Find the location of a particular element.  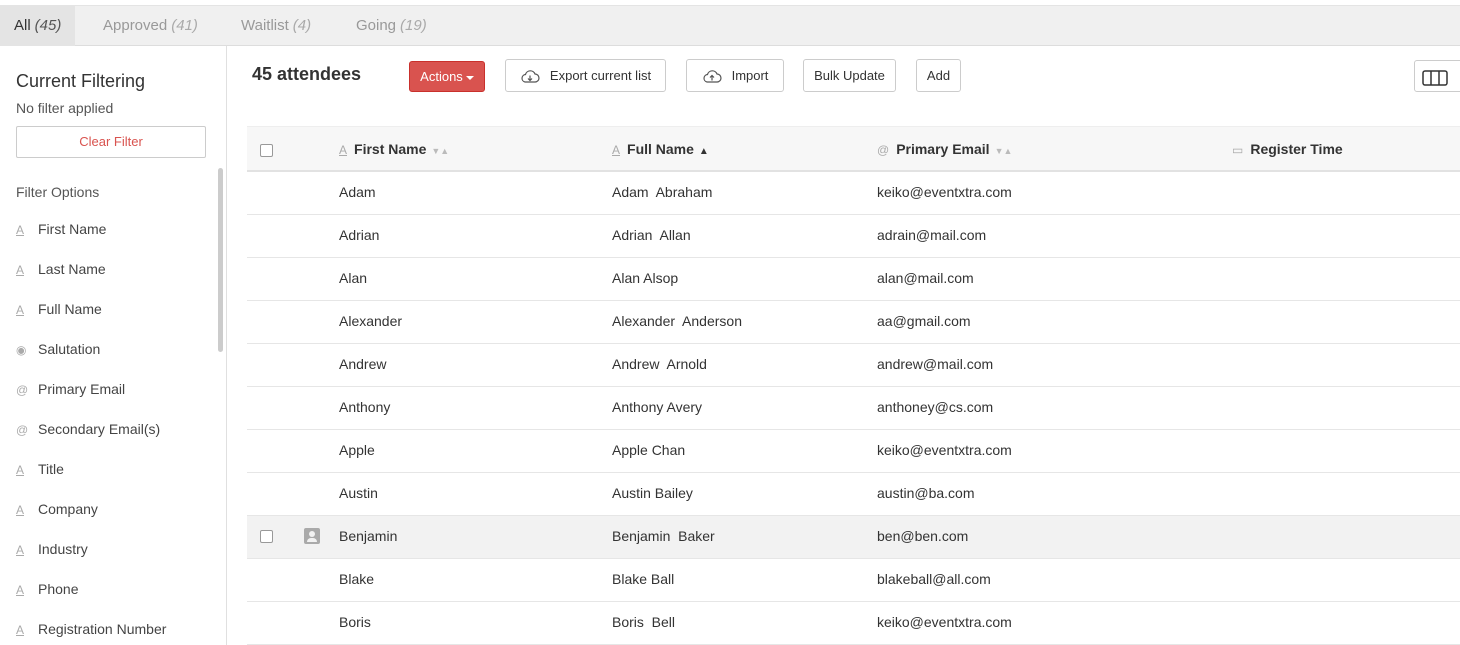

export-button: Export current list is located at coordinates (585, 75).